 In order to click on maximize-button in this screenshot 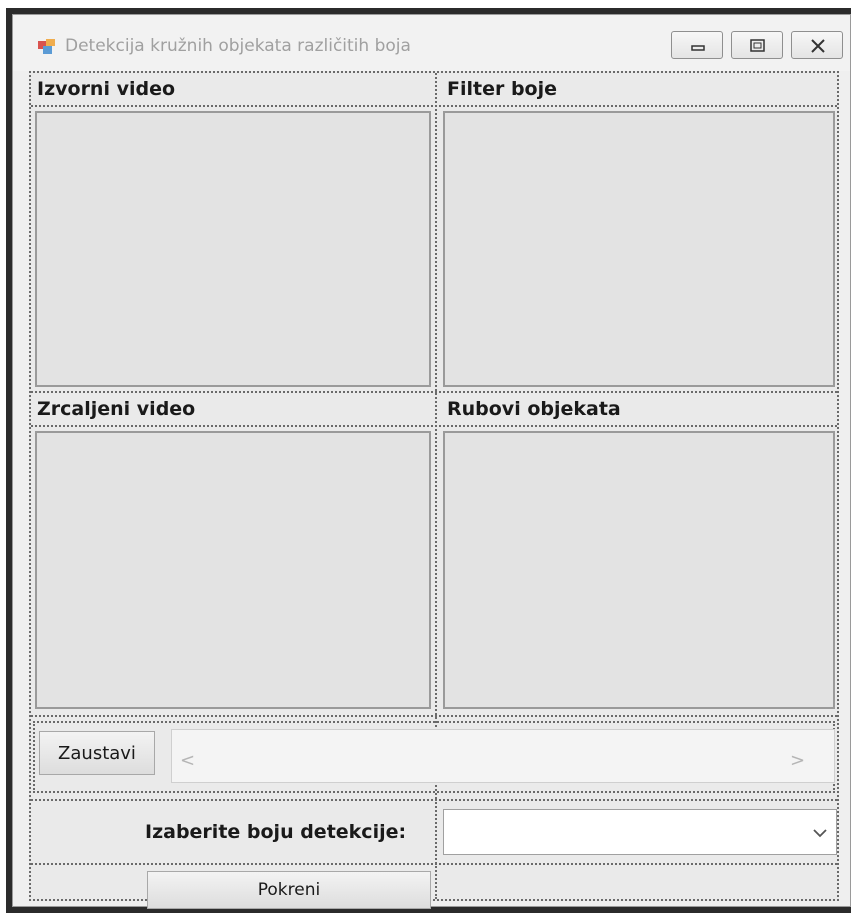, I will do `click(757, 45)`.